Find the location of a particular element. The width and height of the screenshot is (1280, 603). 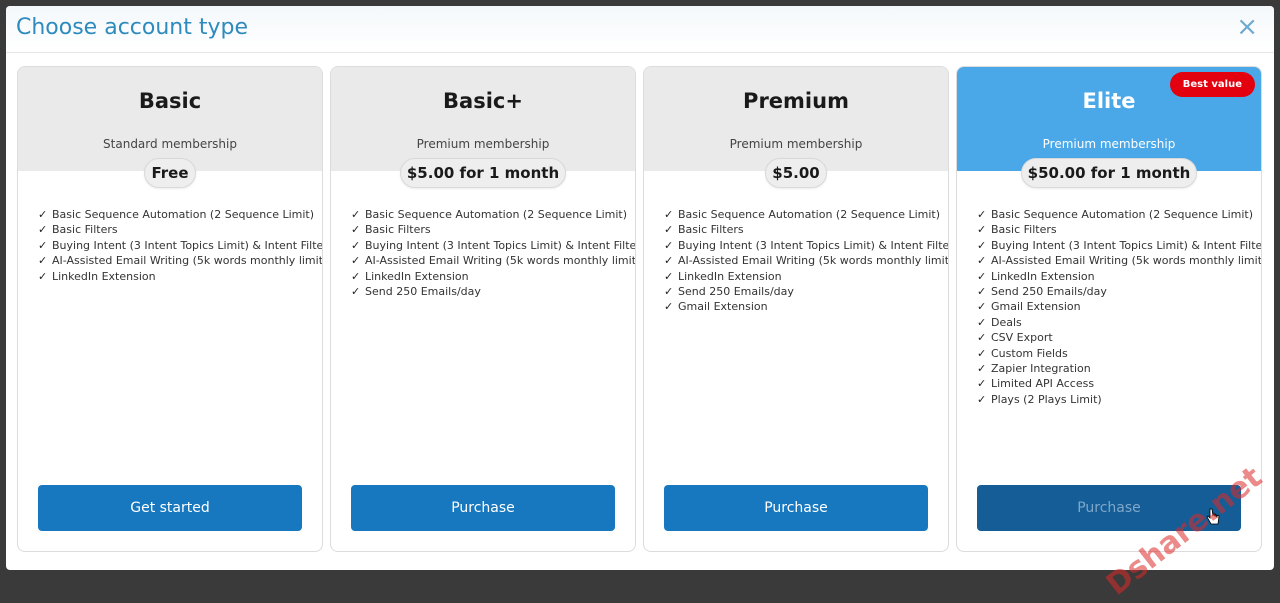

feature-label: Gmail Extension is located at coordinates (1036, 307).